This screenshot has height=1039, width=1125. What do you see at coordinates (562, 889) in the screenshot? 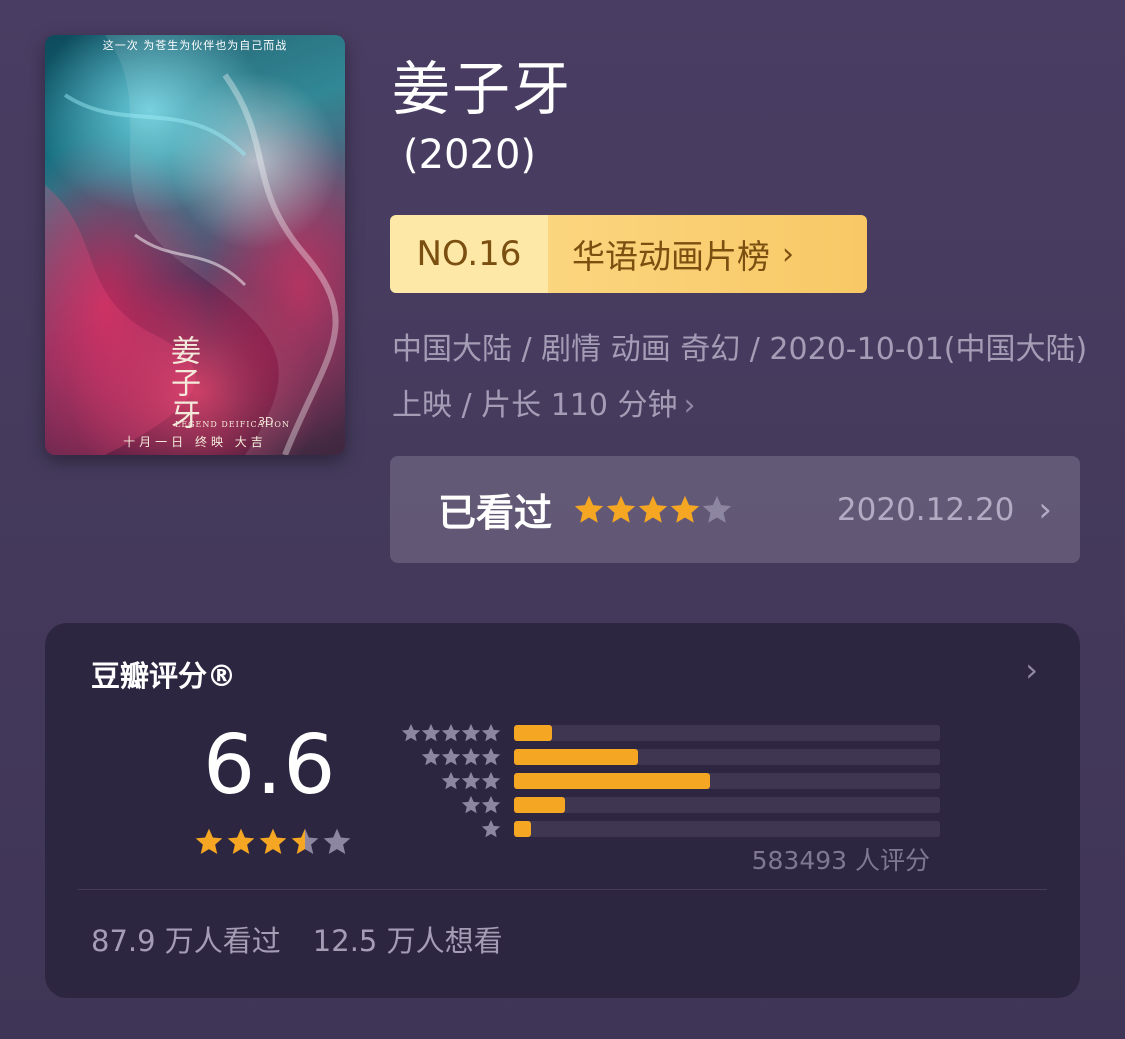
I see `divider` at bounding box center [562, 889].